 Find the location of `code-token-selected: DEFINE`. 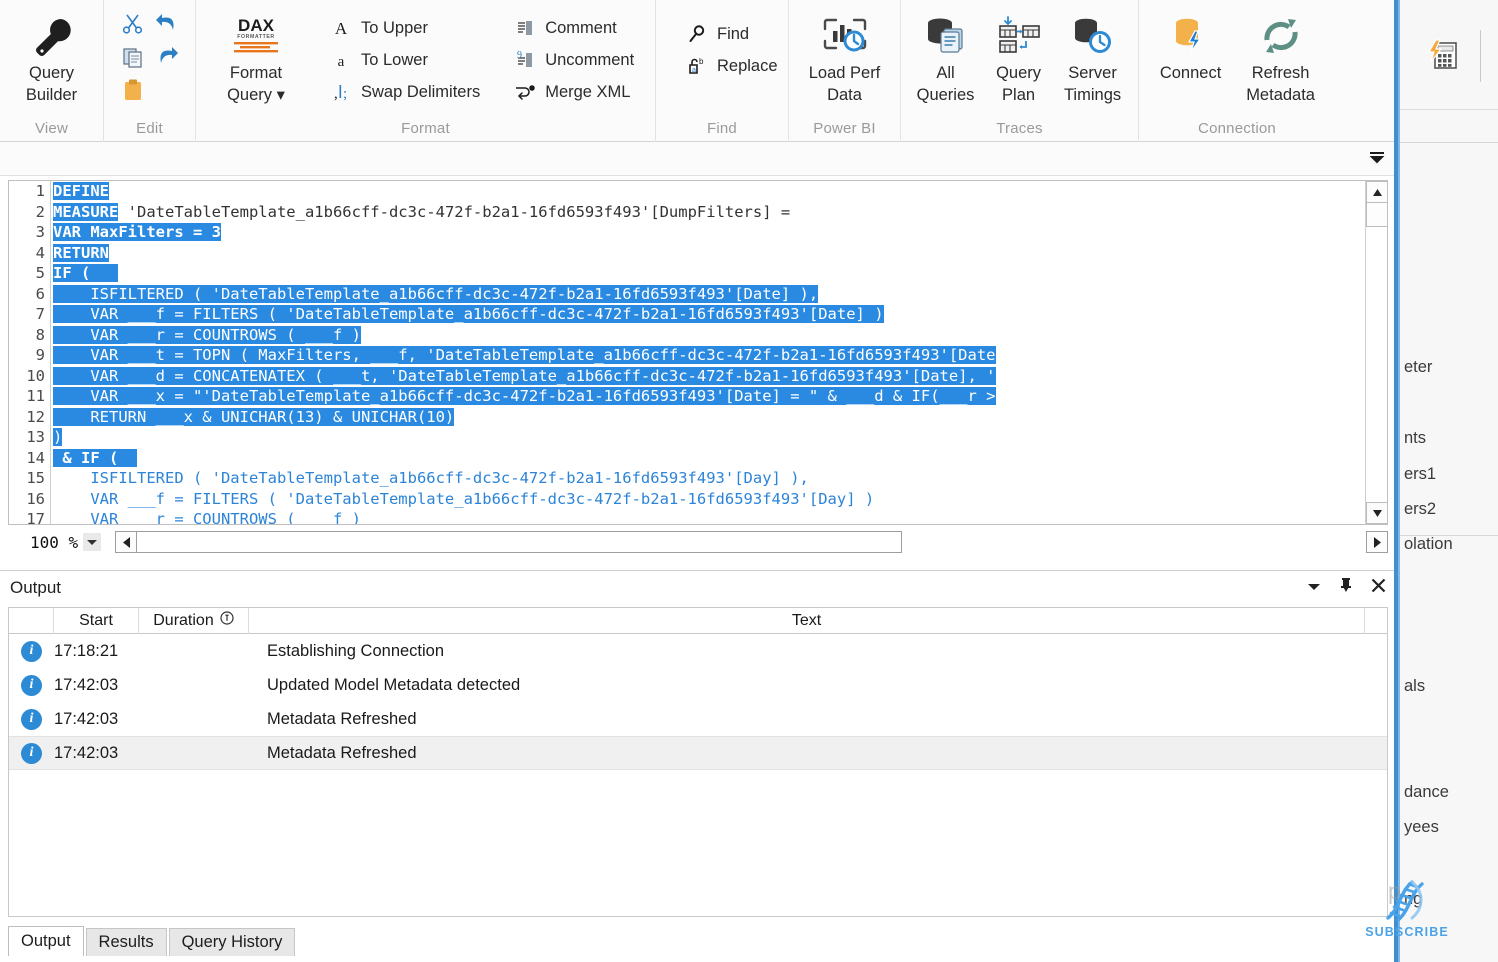

code-token-selected: DEFINE is located at coordinates (81, 191).